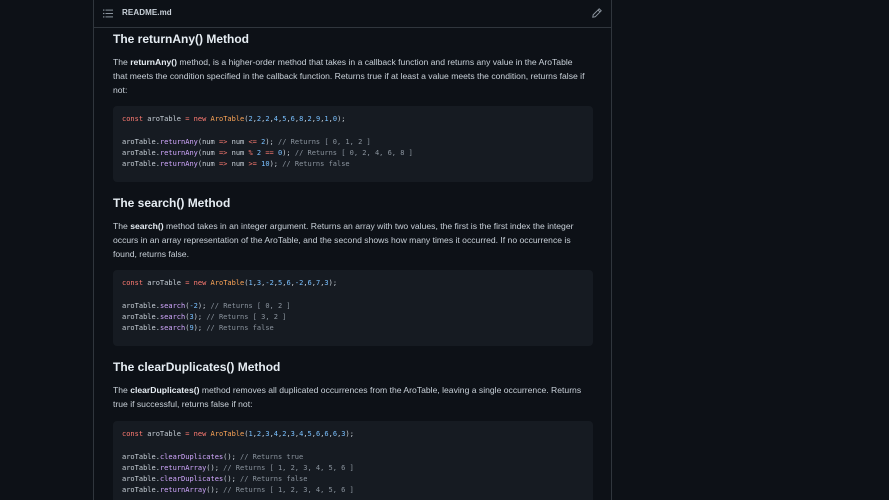  What do you see at coordinates (198, 328) in the screenshot?
I see `code-line: aroTable.search(9); // Returns false` at bounding box center [198, 328].